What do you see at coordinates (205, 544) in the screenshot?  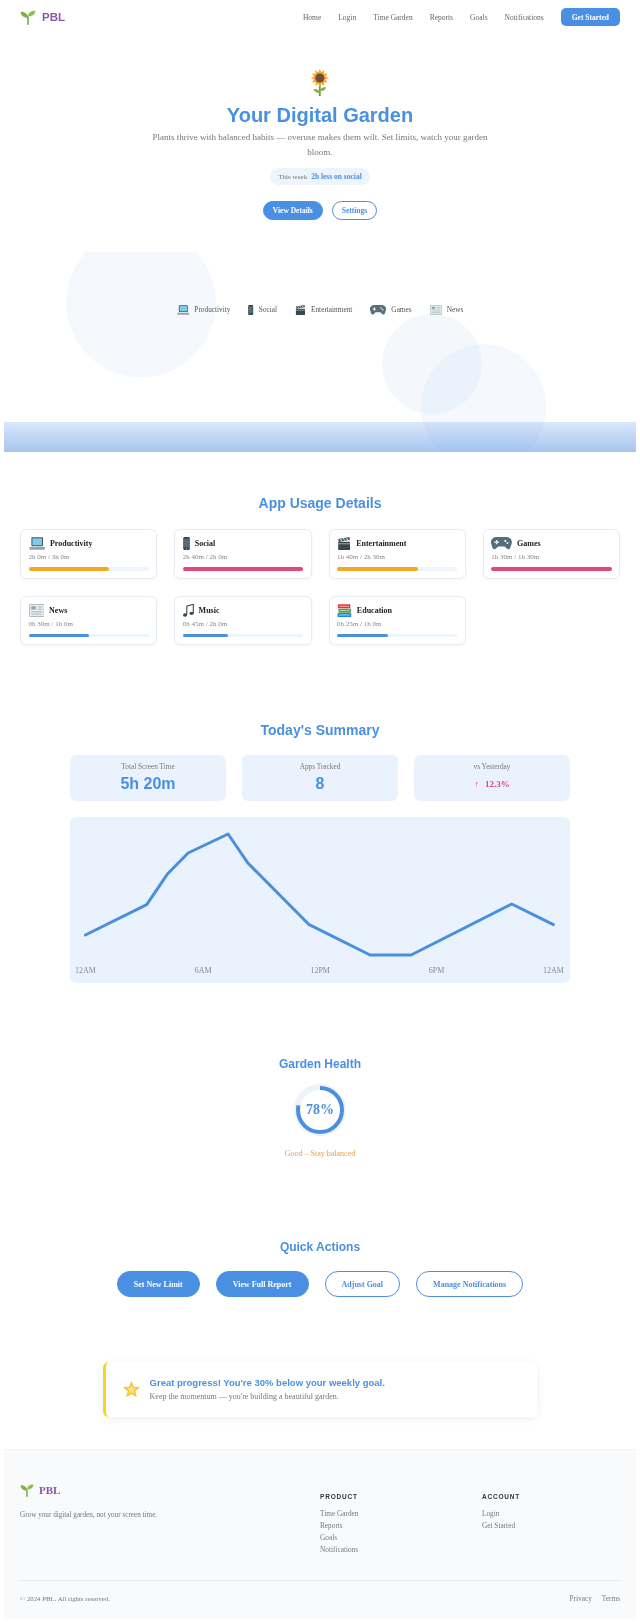 I see `app-name: Social` at bounding box center [205, 544].